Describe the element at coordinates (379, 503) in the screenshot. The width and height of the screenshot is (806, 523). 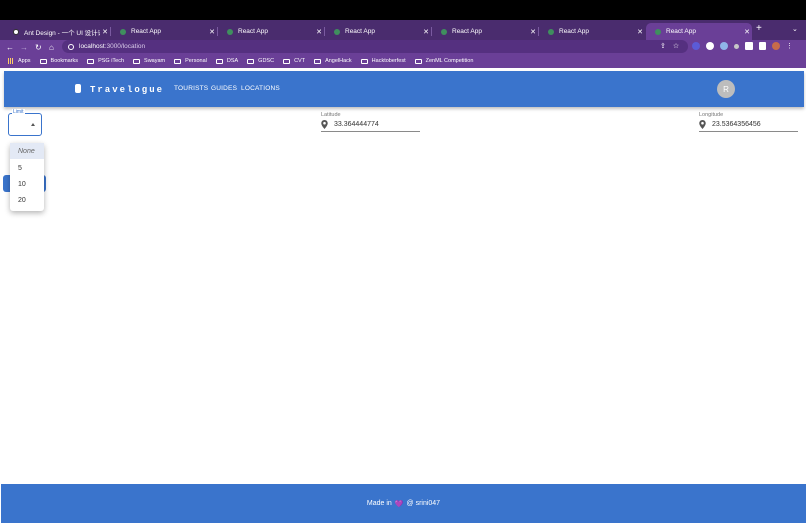
I see `footer-prefix: Made in` at that location.